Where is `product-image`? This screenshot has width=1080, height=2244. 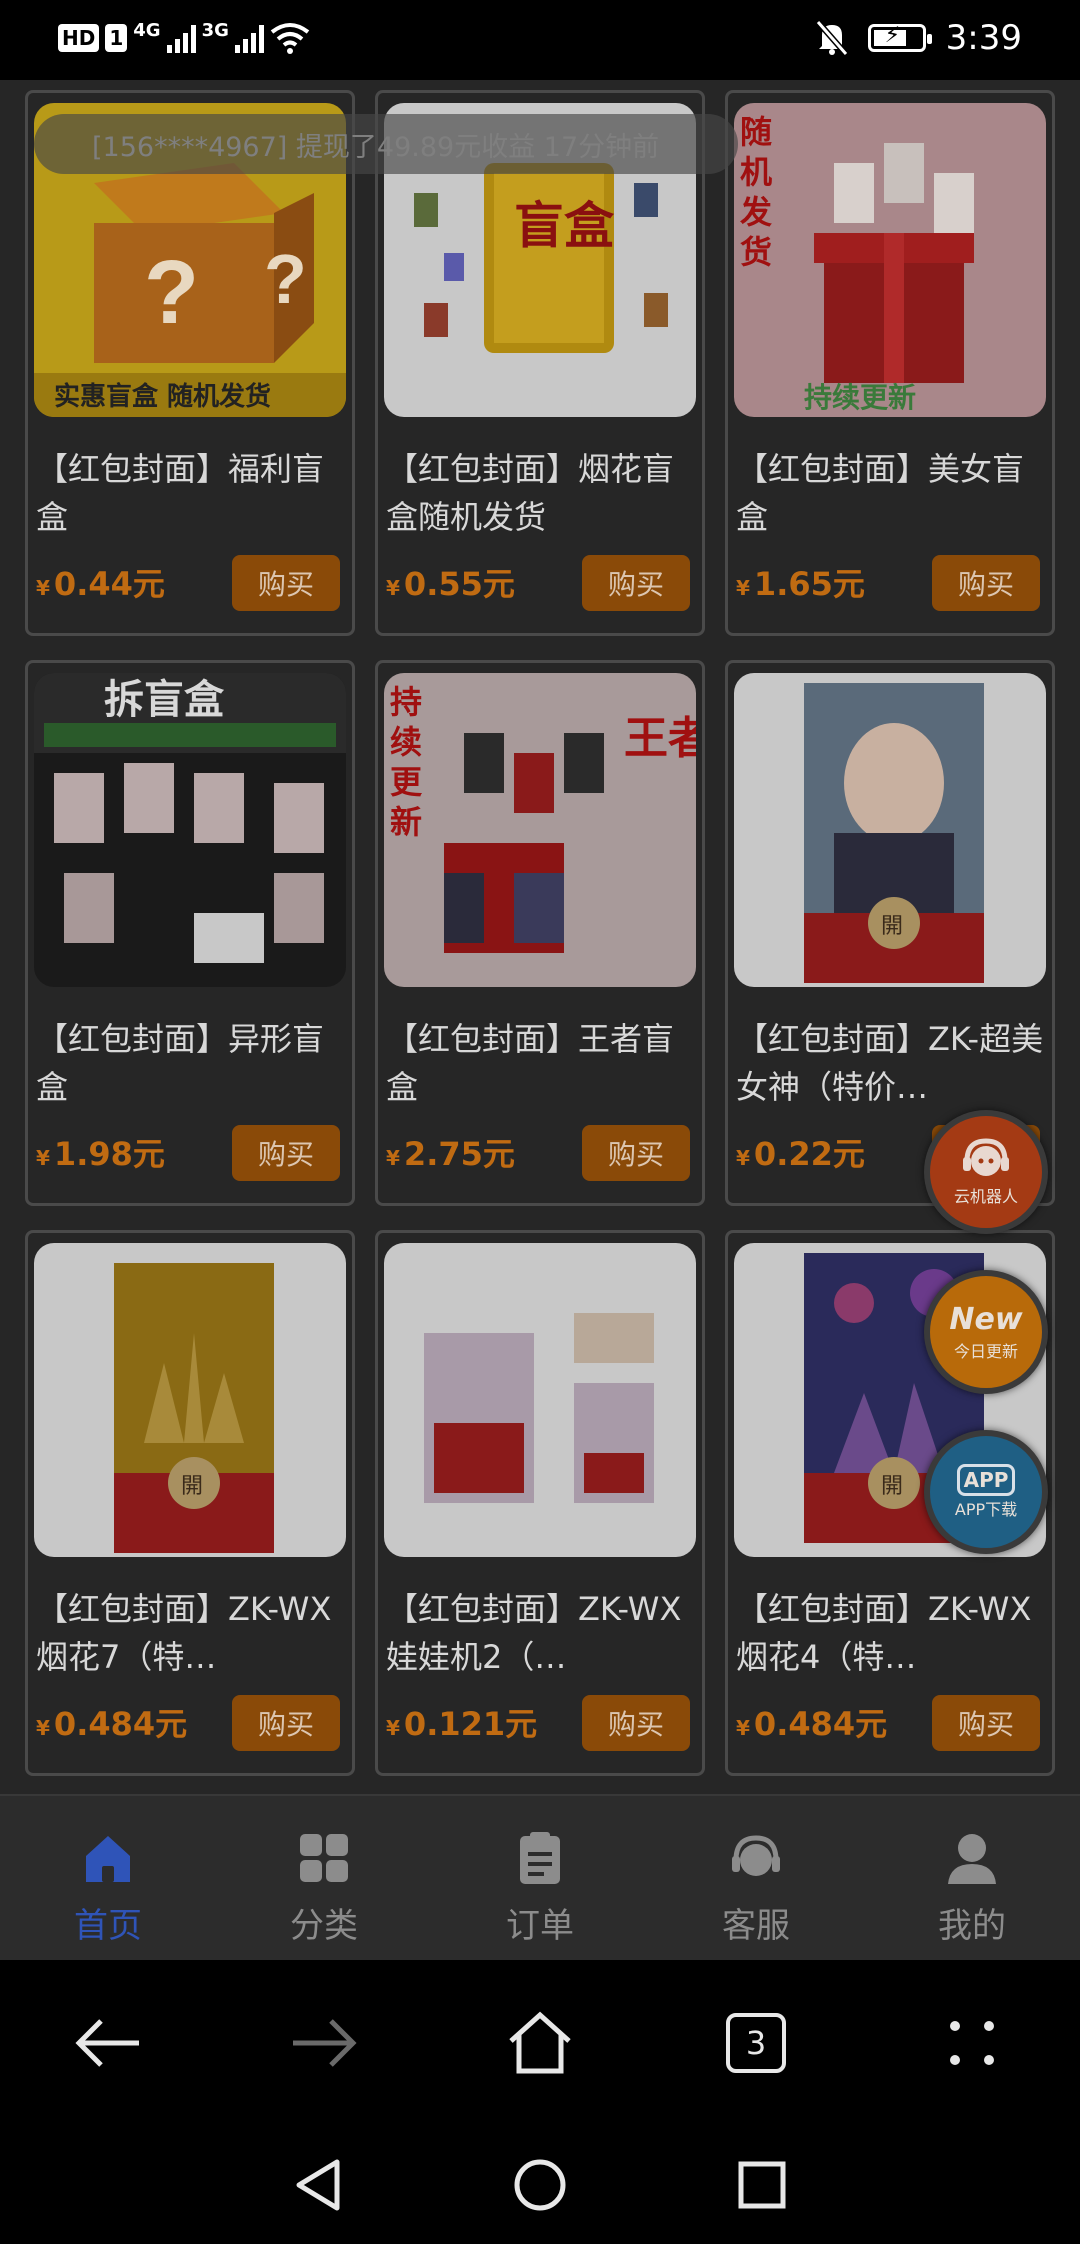 product-image is located at coordinates (540, 1400).